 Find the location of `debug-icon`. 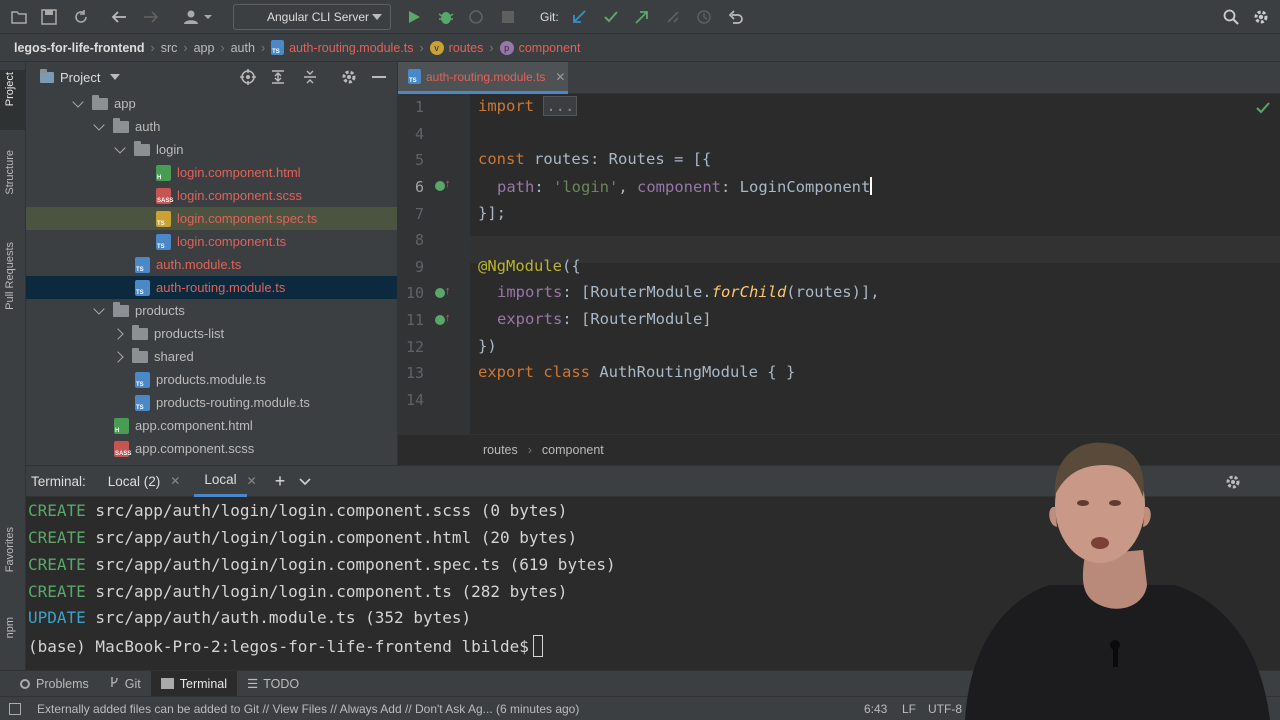

debug-icon is located at coordinates (446, 17).